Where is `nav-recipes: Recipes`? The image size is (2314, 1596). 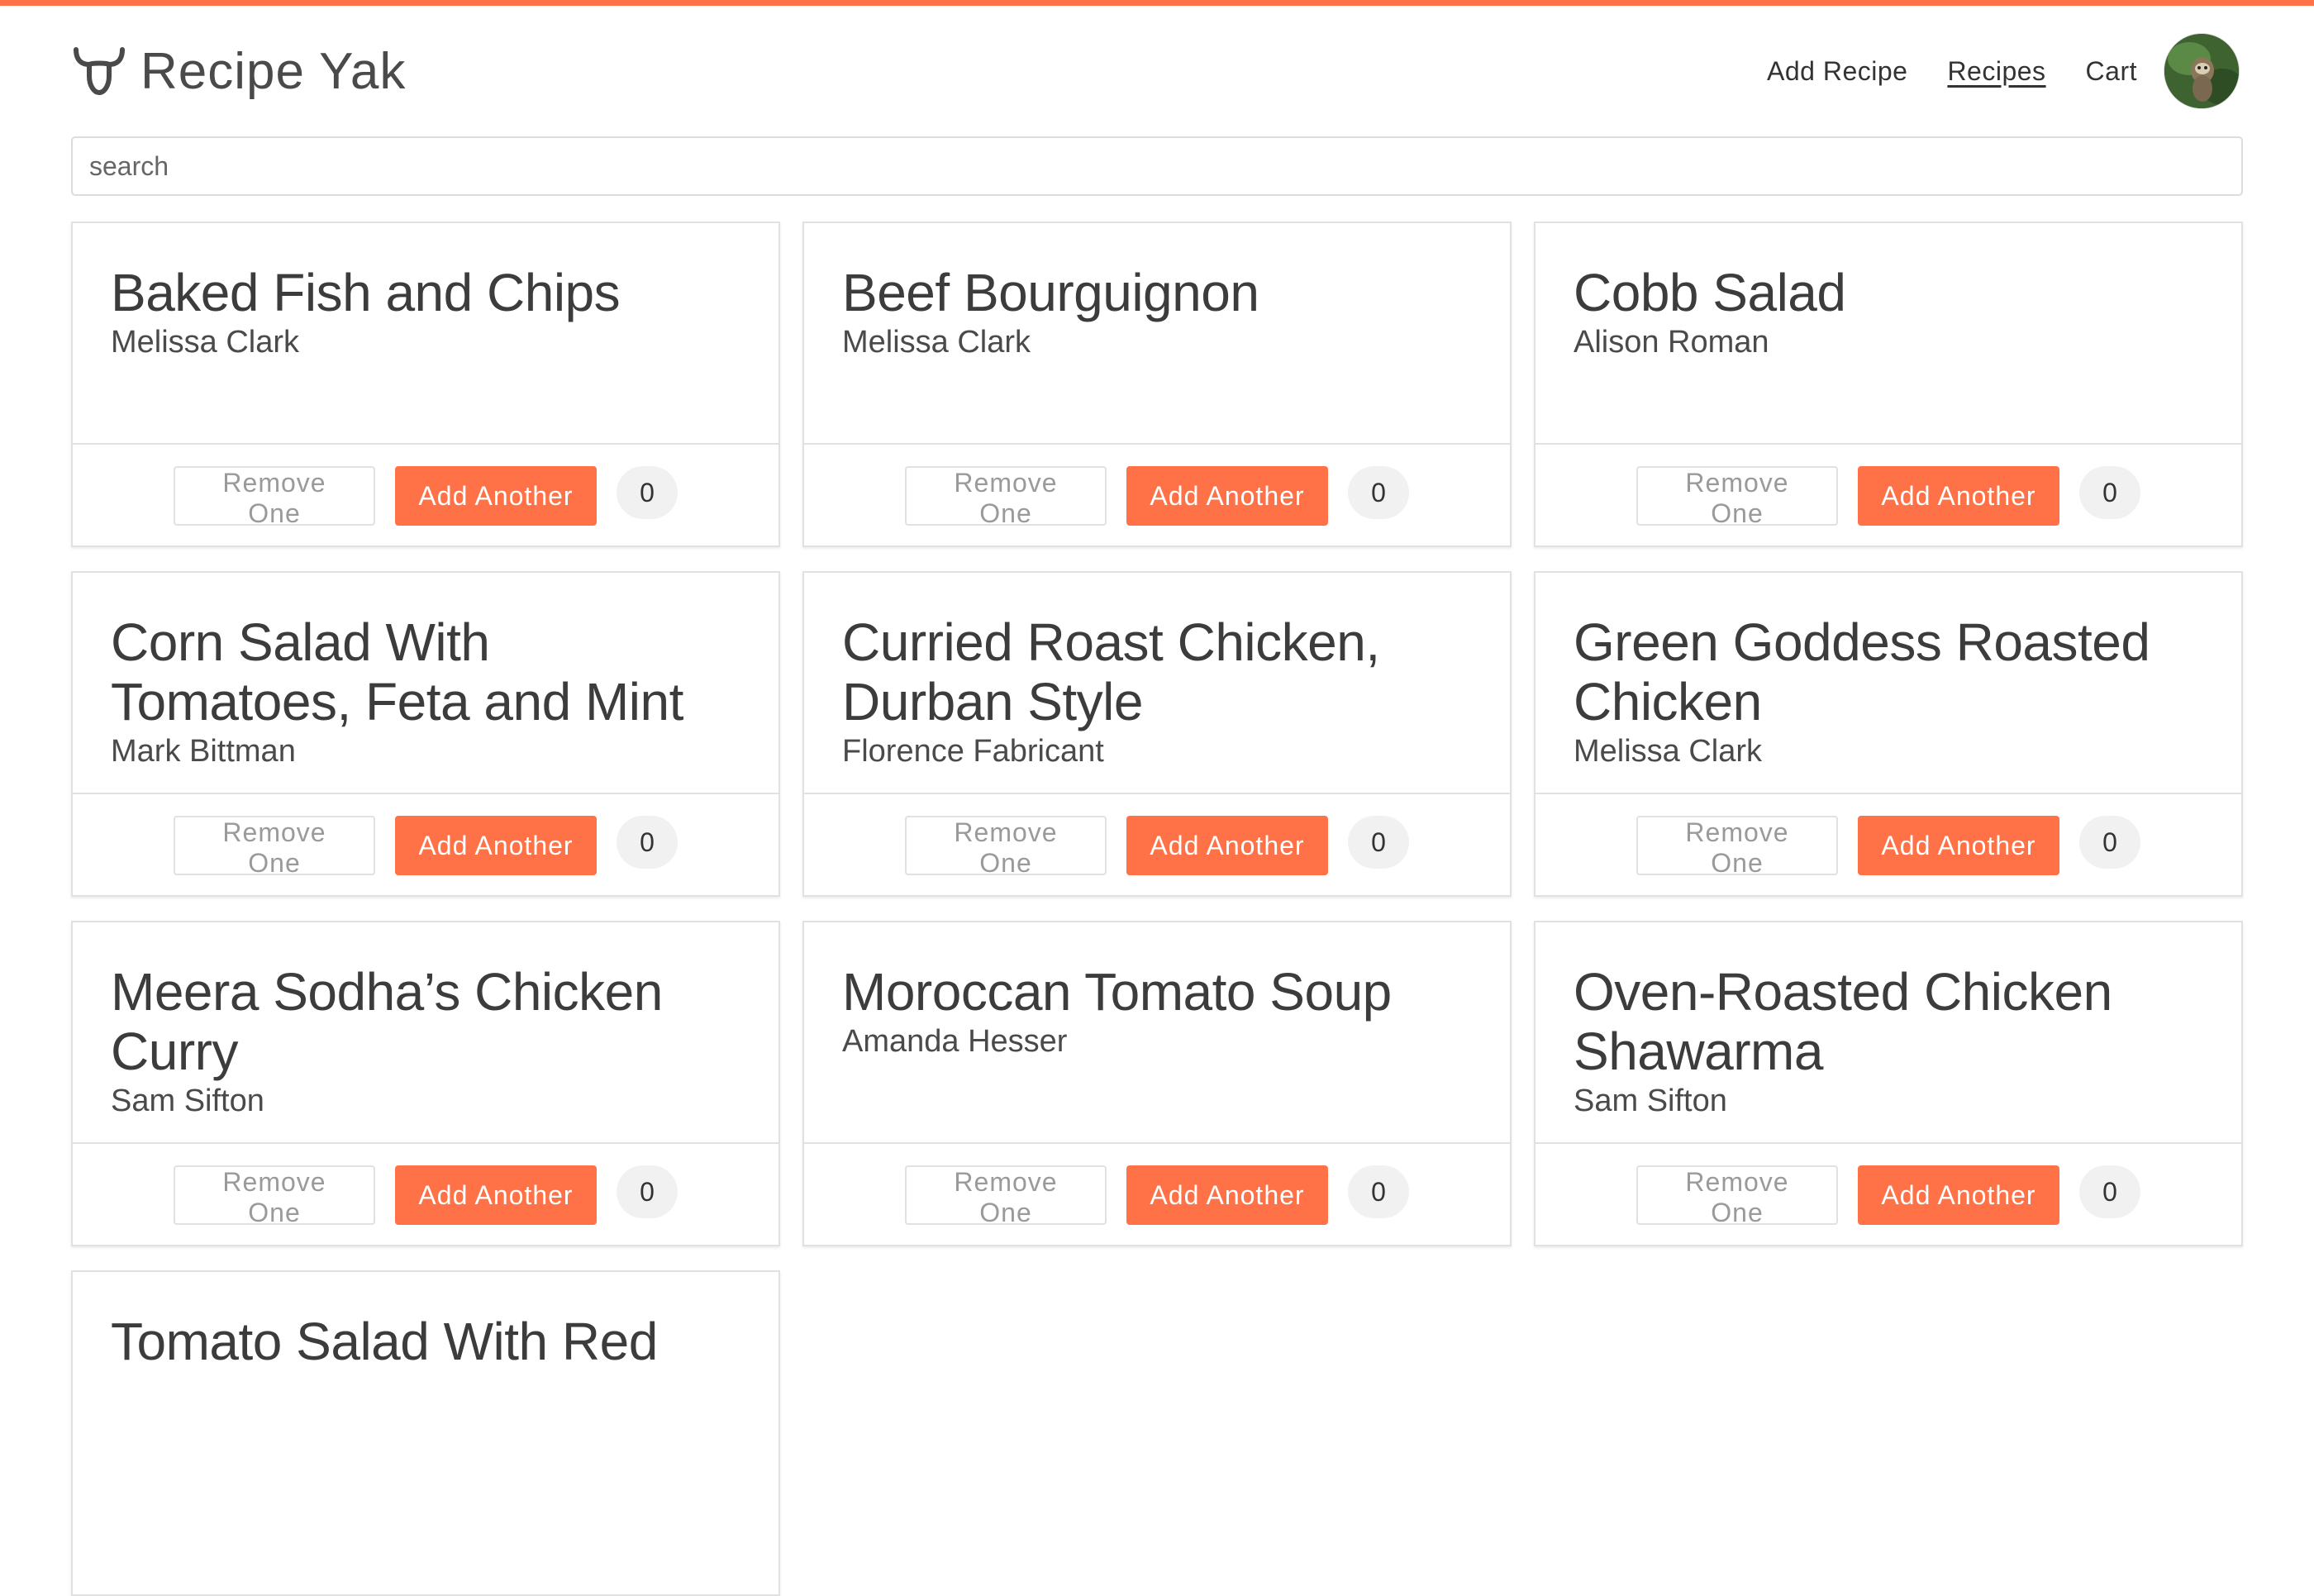 nav-recipes: Recipes is located at coordinates (1996, 71).